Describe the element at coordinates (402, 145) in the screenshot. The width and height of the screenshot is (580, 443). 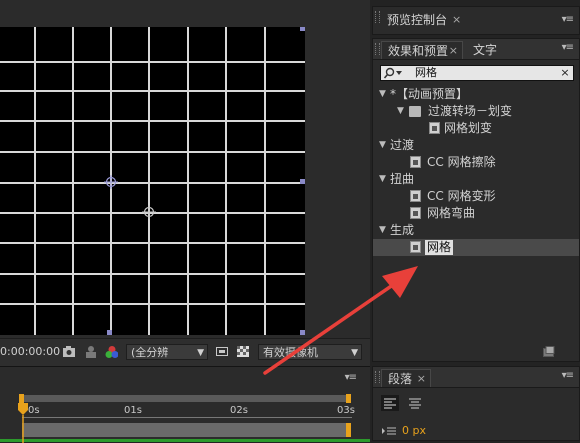
I see `tree-item-label: 过渡` at that location.